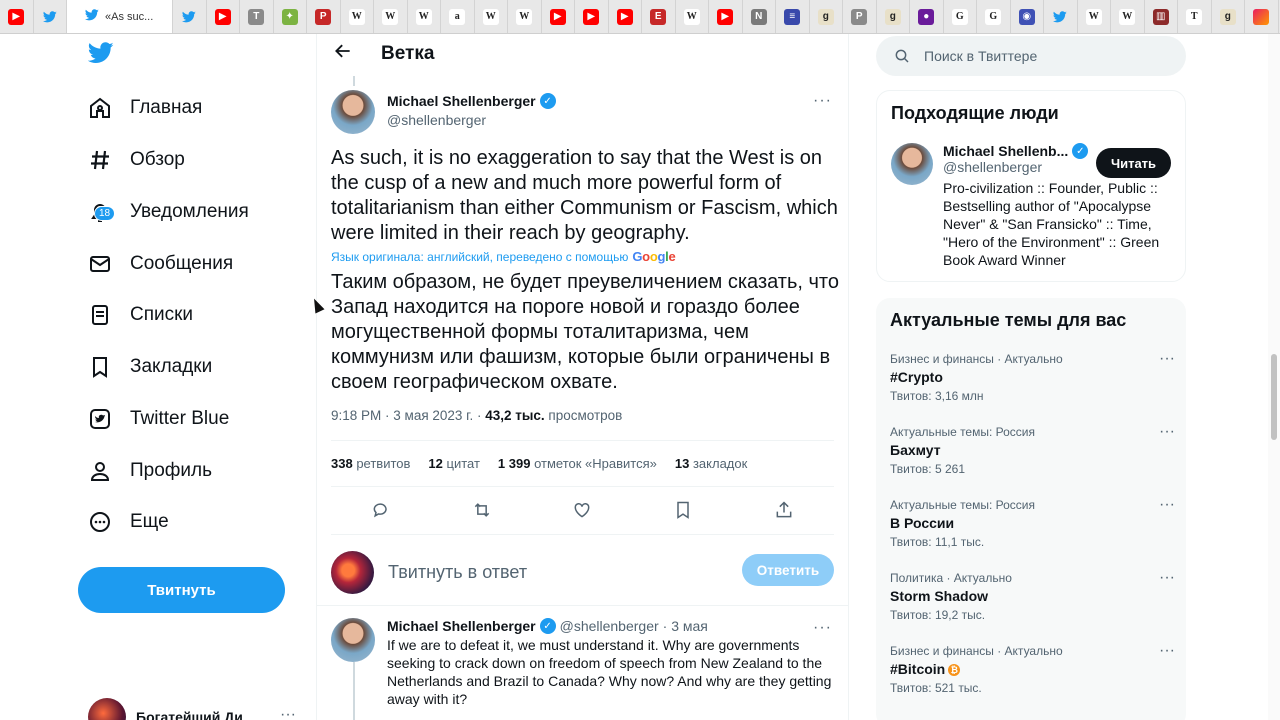 The height and width of the screenshot is (720, 1280). What do you see at coordinates (136, 160) in the screenshot?
I see `nav-explore: Обзор` at bounding box center [136, 160].